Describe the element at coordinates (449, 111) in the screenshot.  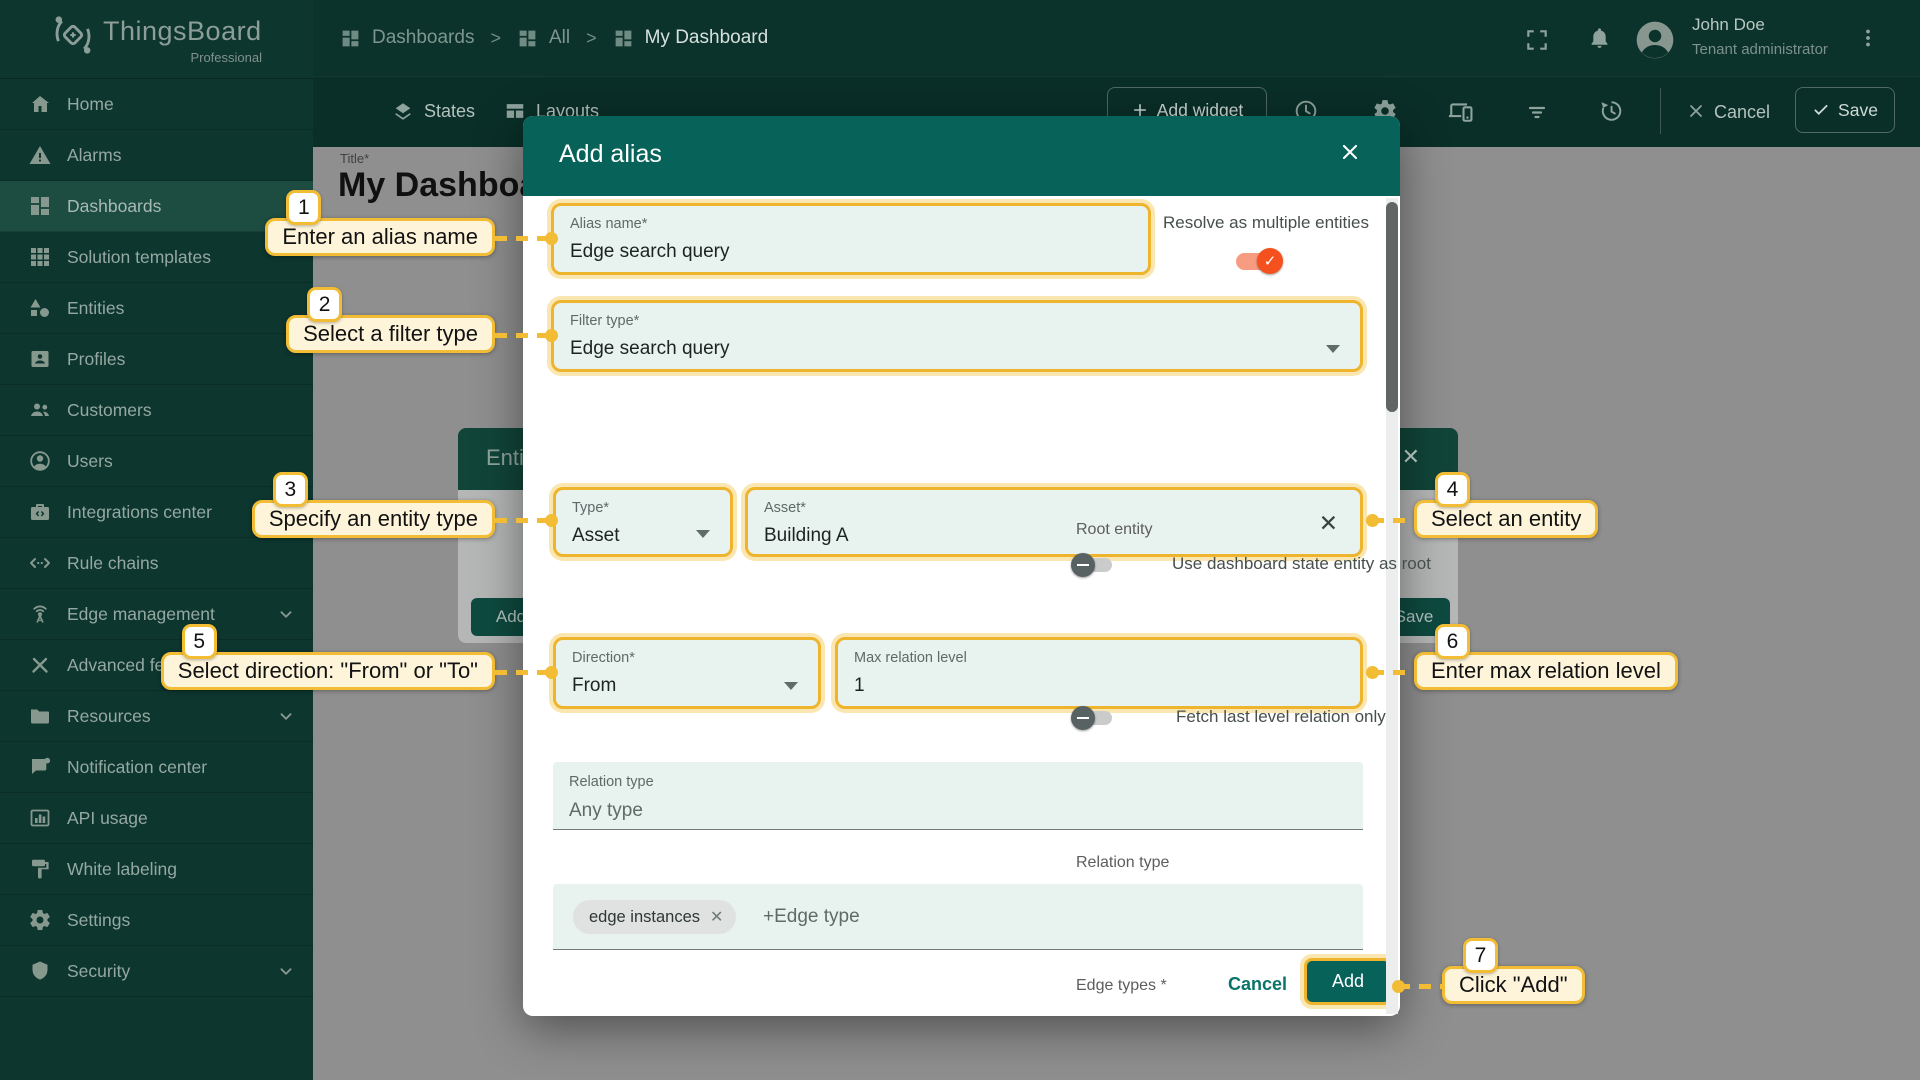
I see `states-button: States` at that location.